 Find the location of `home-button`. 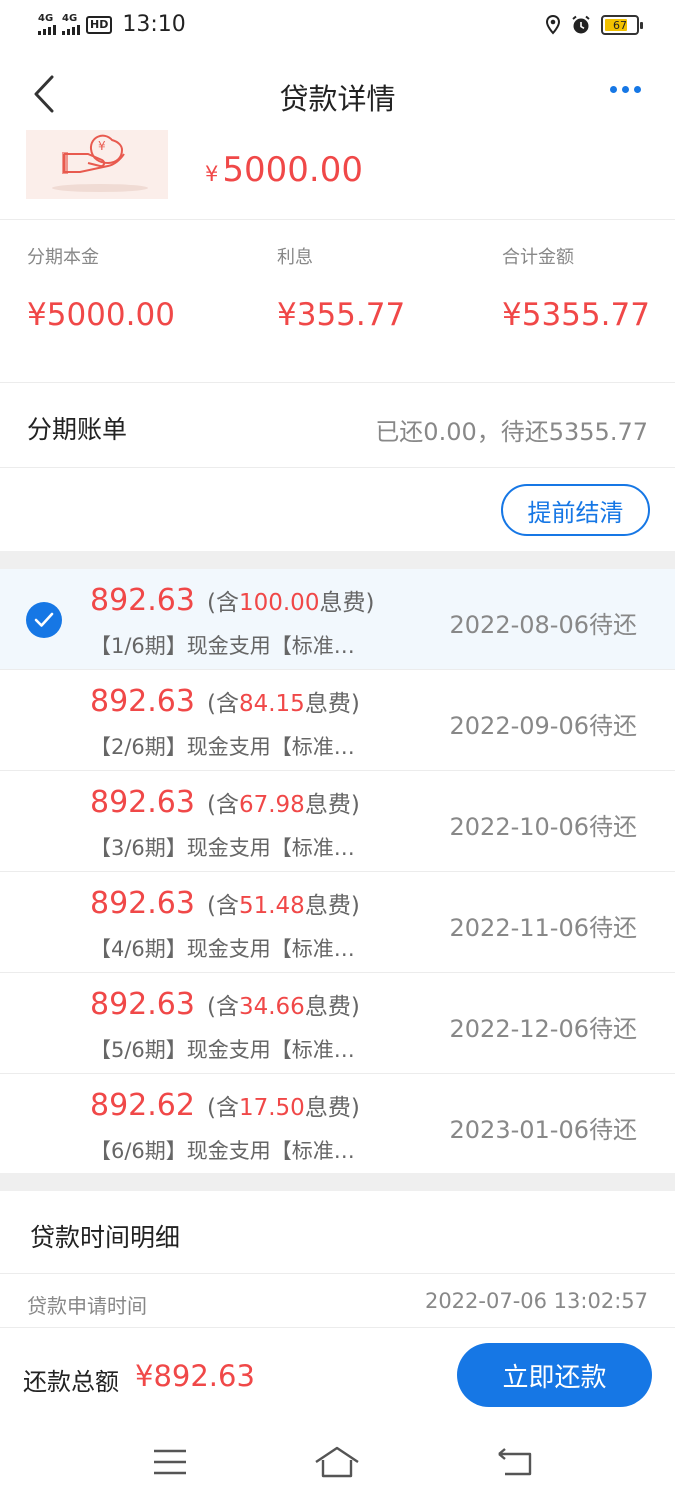

home-button is located at coordinates (337, 1462).